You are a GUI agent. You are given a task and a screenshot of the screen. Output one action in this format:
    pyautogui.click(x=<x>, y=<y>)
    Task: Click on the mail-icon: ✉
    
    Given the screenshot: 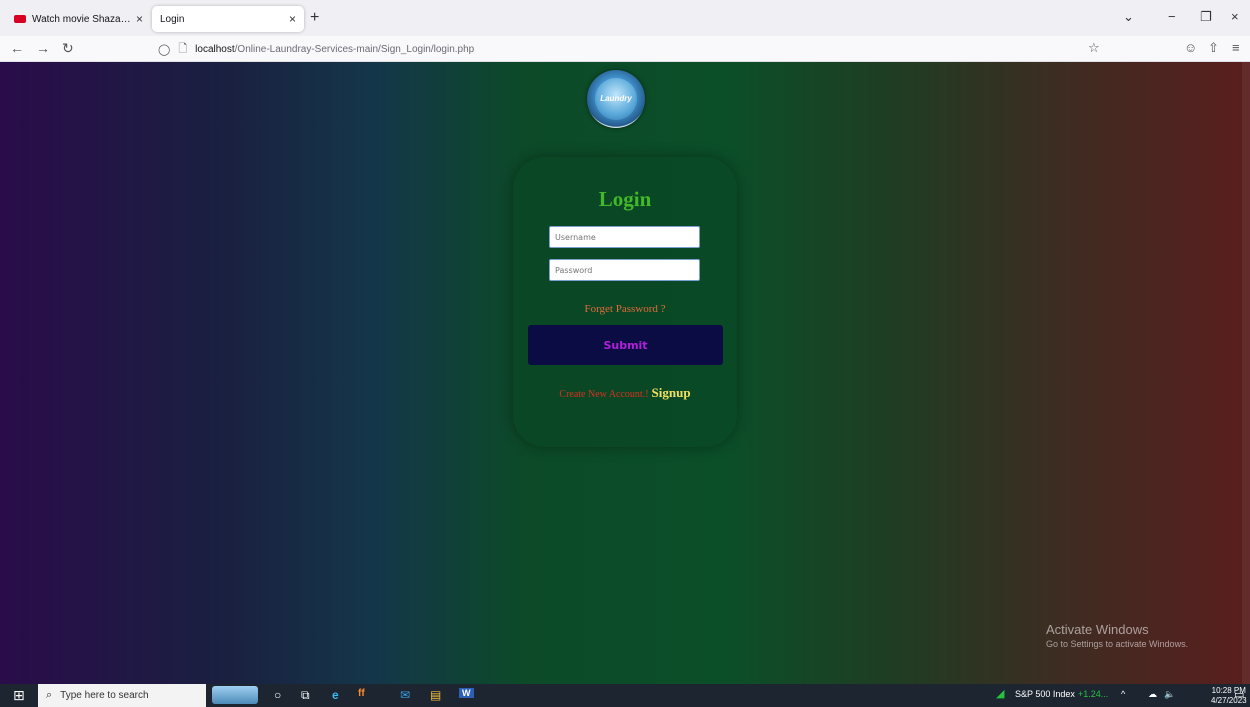 What is the action you would take?
    pyautogui.click(x=405, y=695)
    